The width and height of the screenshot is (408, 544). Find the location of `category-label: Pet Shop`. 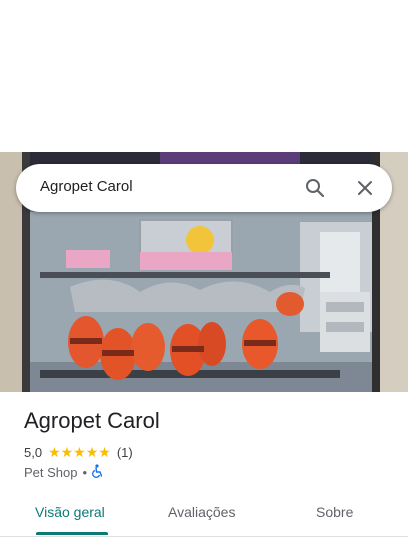

category-label: Pet Shop is located at coordinates (51, 472).